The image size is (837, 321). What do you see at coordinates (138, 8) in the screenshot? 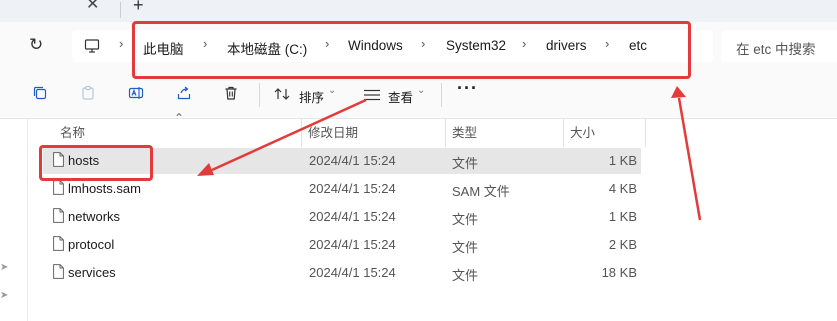
I see `new-tab-icon: +` at bounding box center [138, 8].